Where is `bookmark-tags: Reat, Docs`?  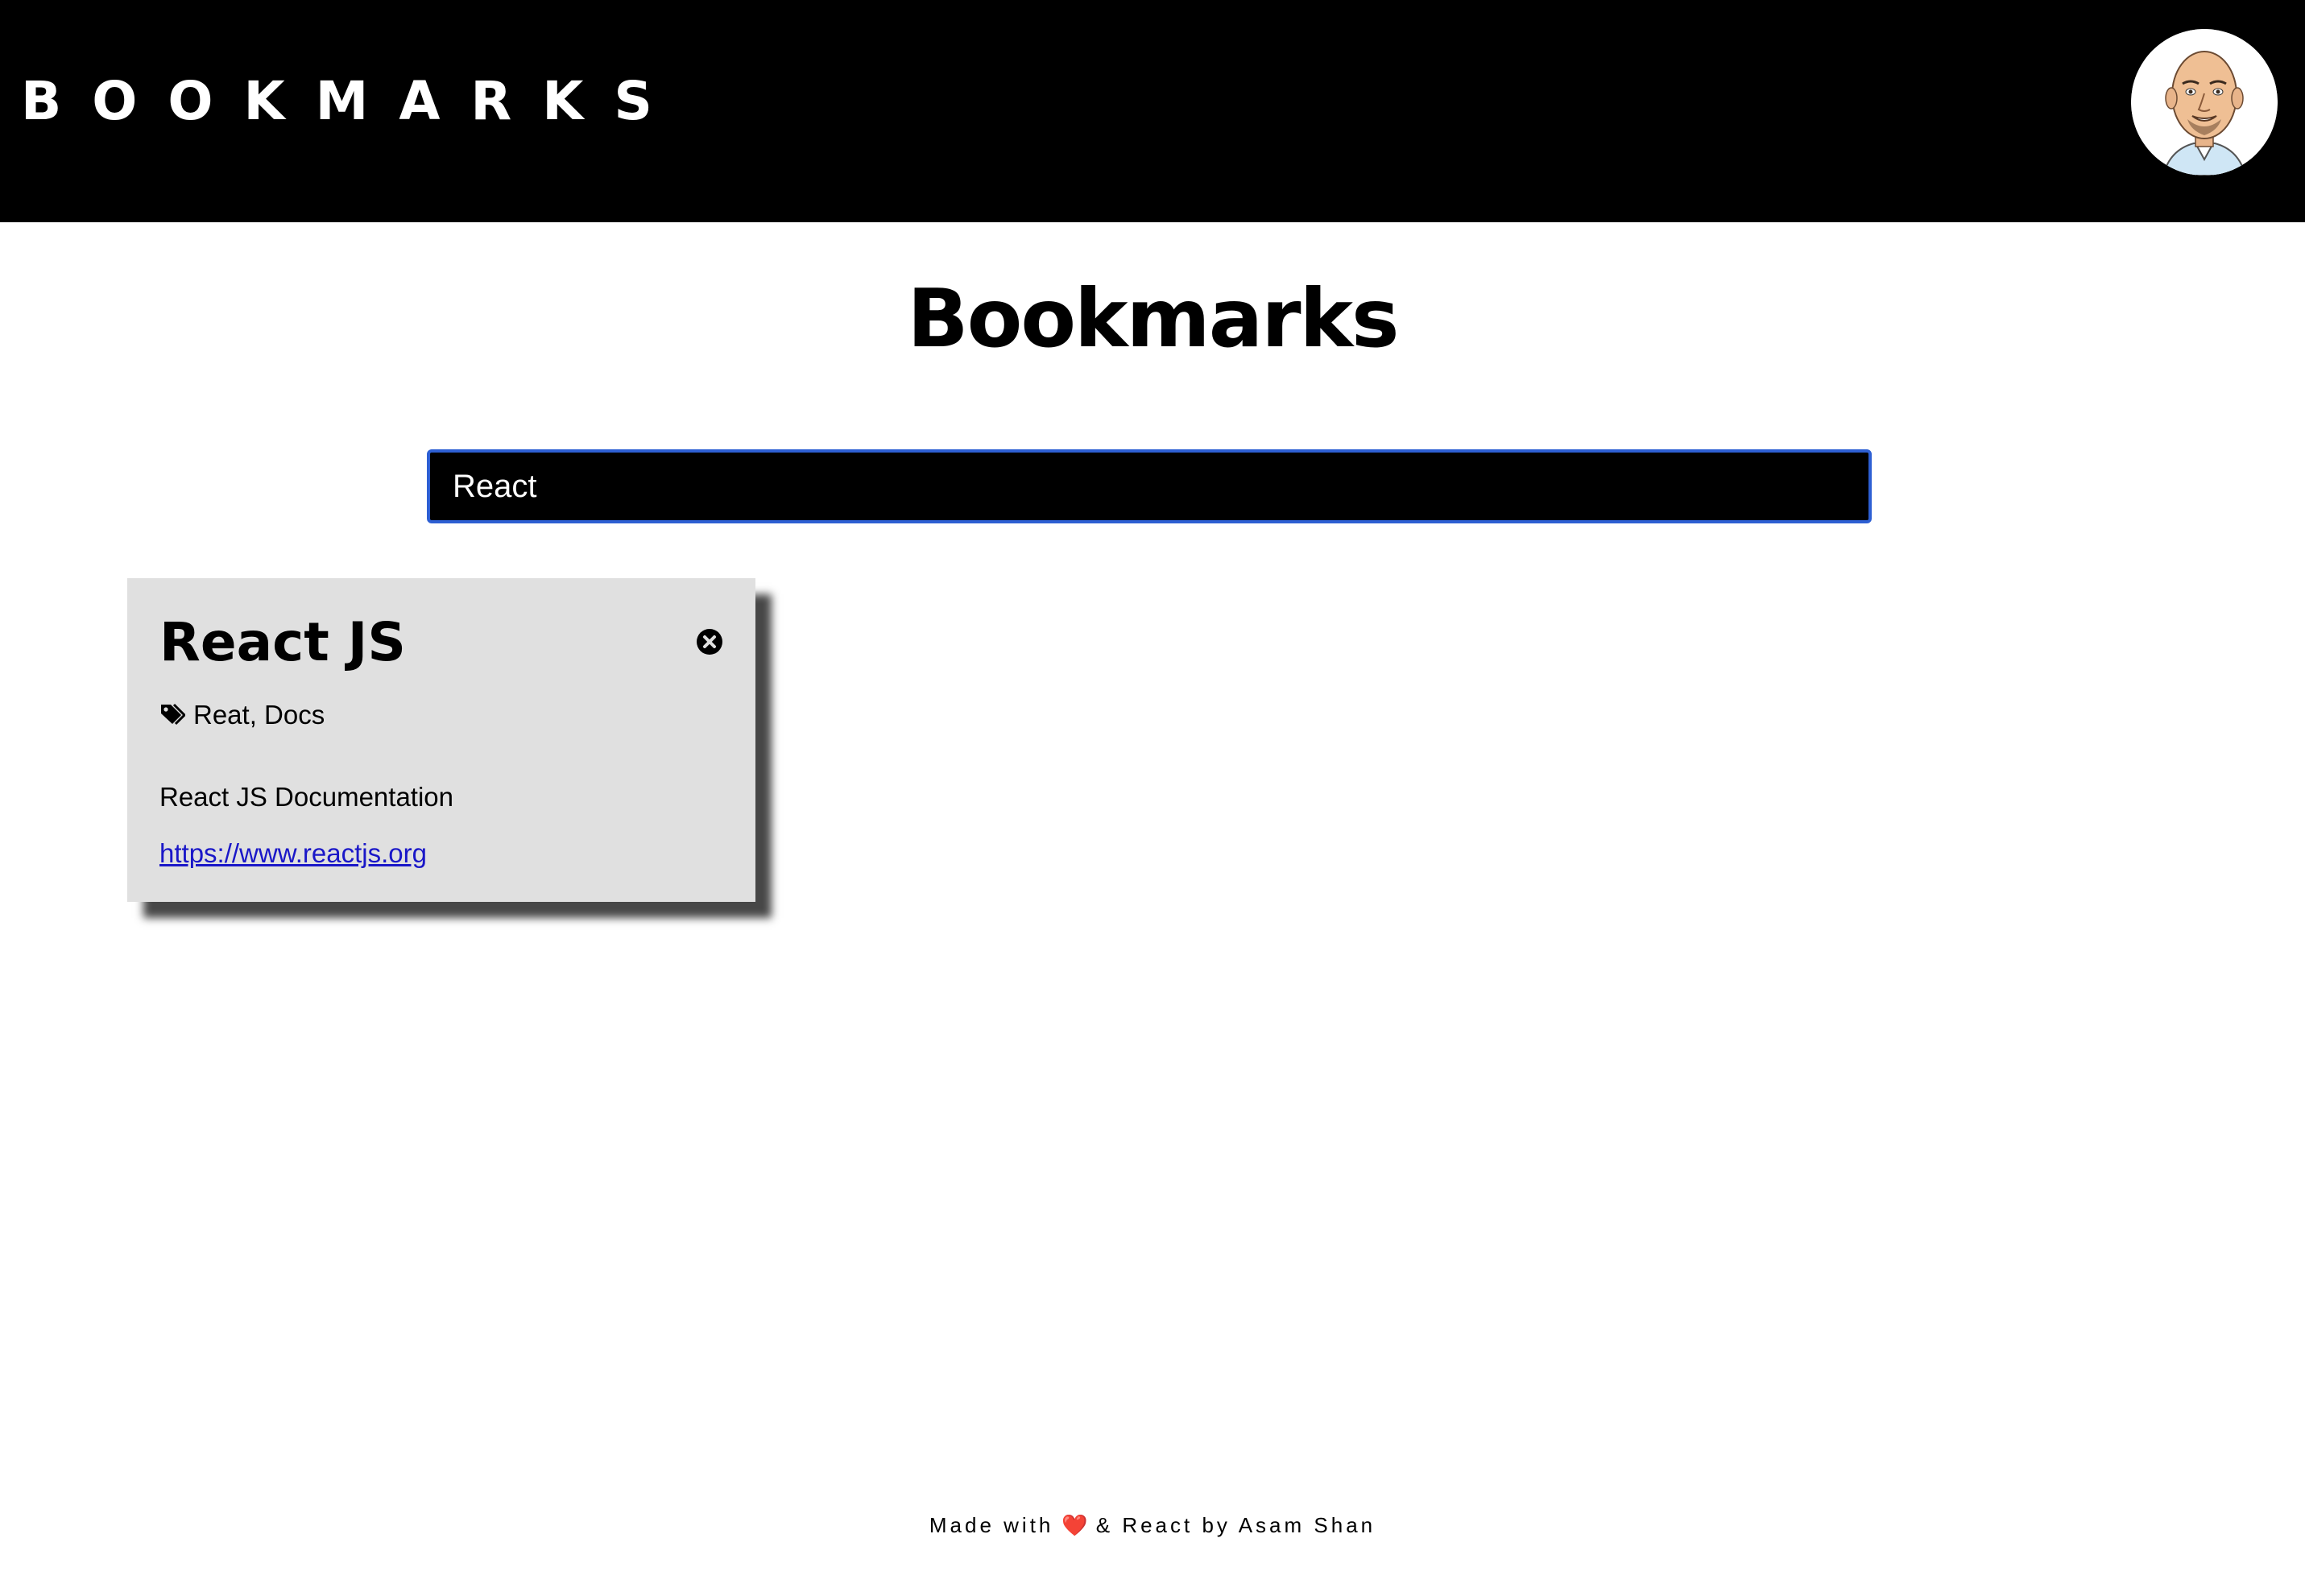 bookmark-tags: Reat, Docs is located at coordinates (242, 715).